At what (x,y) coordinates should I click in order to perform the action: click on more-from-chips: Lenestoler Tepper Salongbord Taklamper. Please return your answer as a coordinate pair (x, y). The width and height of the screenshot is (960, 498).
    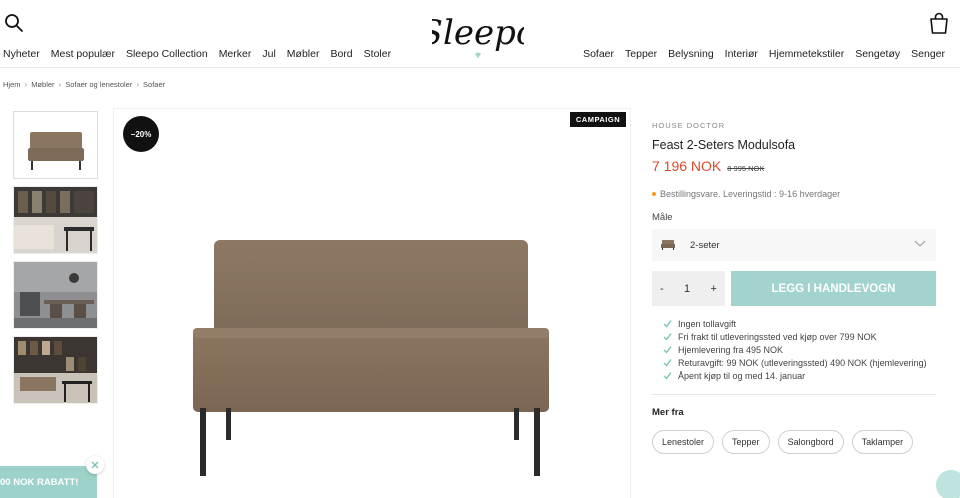
    Looking at the image, I should click on (794, 442).